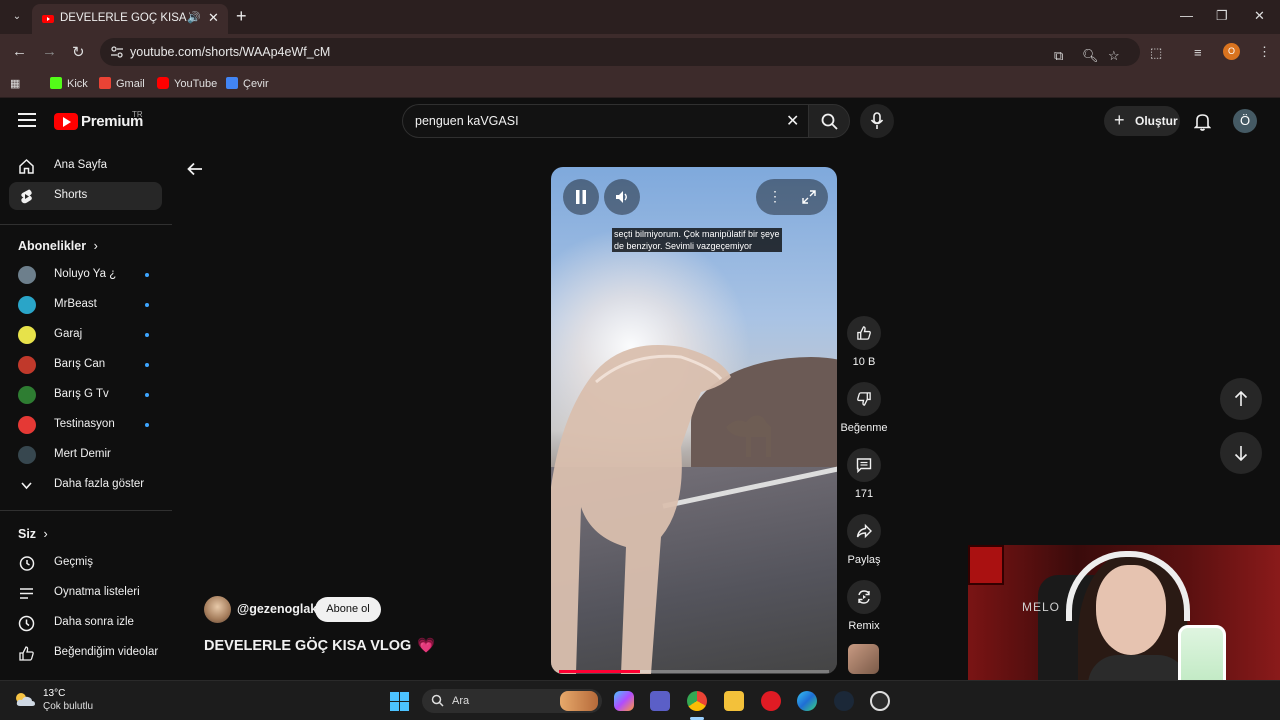 The image size is (1280, 720). Describe the element at coordinates (69, 83) in the screenshot. I see `bookmark-kick: Kick` at that location.